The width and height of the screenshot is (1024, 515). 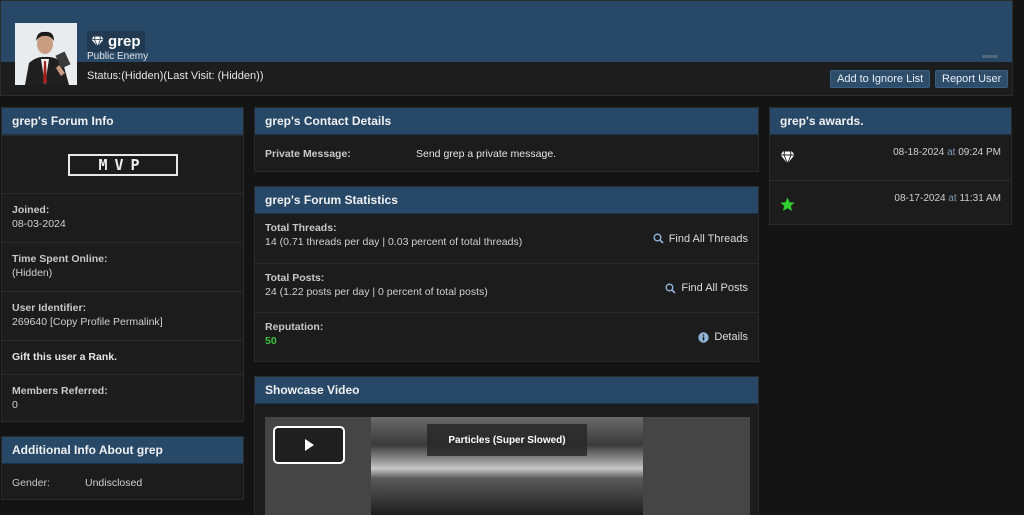 I want to click on joined-label: Joined:, so click(x=31, y=210).